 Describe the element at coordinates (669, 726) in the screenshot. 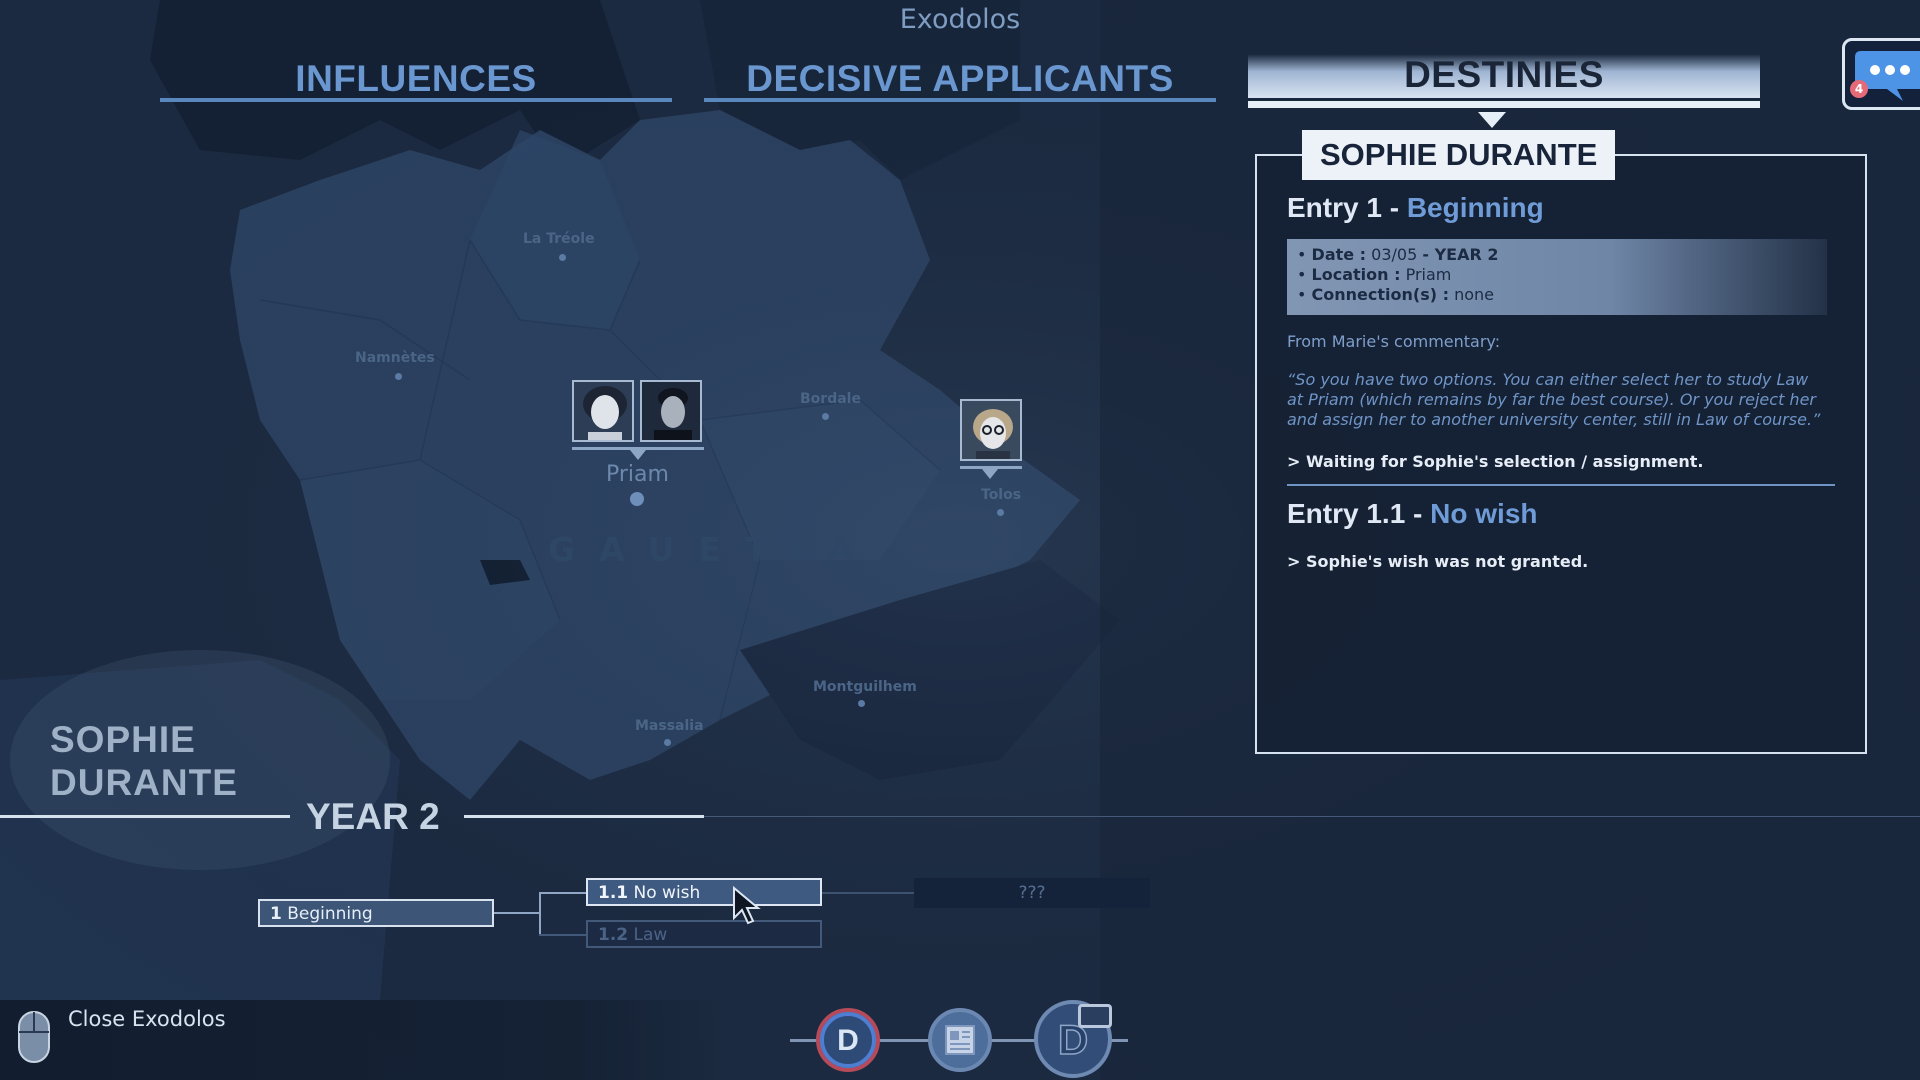

I see `city-label-massalia: Massalia` at that location.